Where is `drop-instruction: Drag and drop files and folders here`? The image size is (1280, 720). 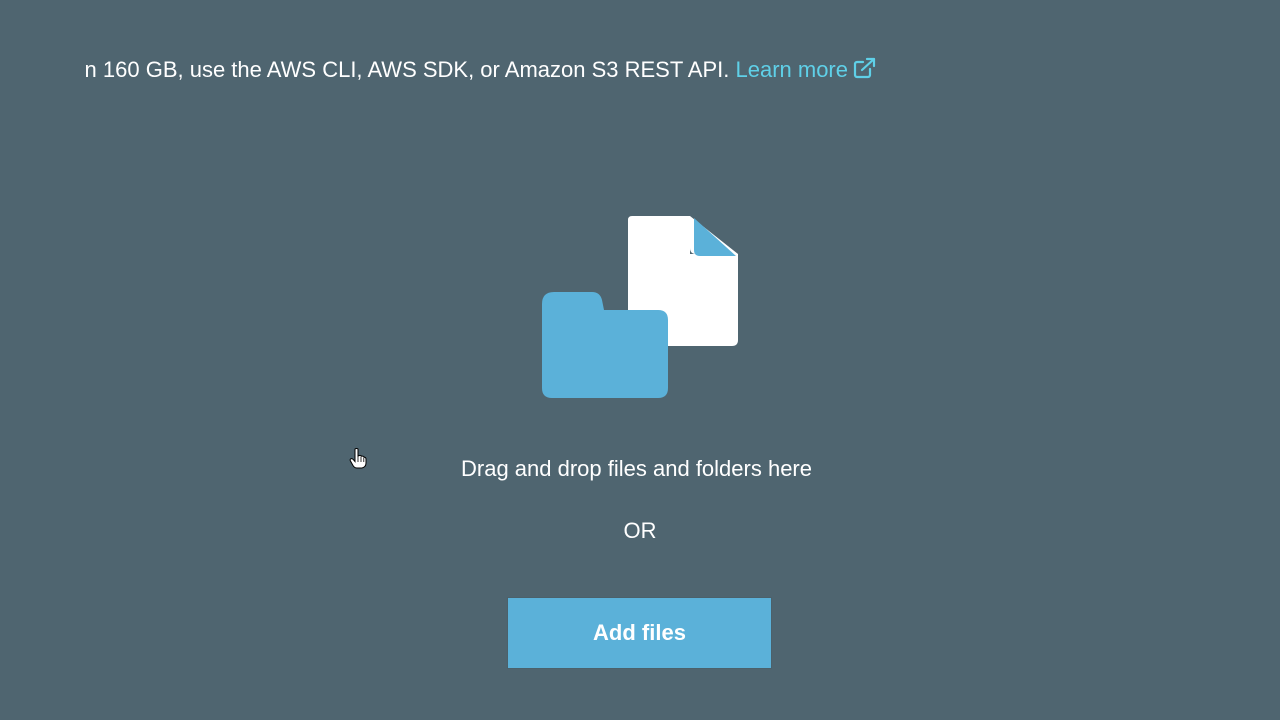 drop-instruction: Drag and drop files and folders here is located at coordinates (636, 468).